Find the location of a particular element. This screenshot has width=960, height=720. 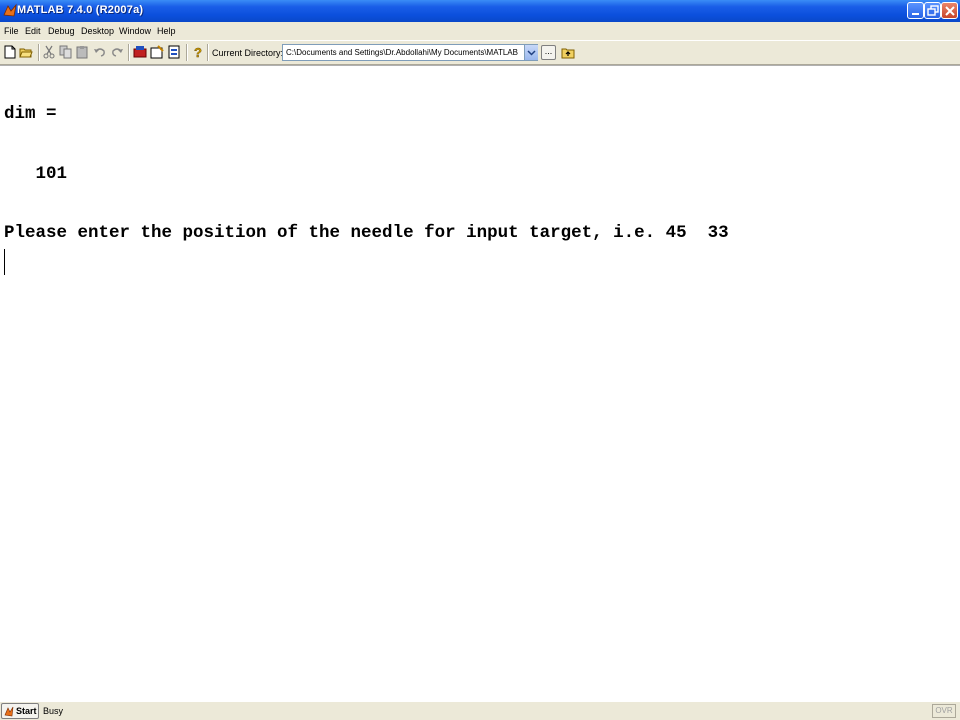

new-file-icon is located at coordinates (10, 52).